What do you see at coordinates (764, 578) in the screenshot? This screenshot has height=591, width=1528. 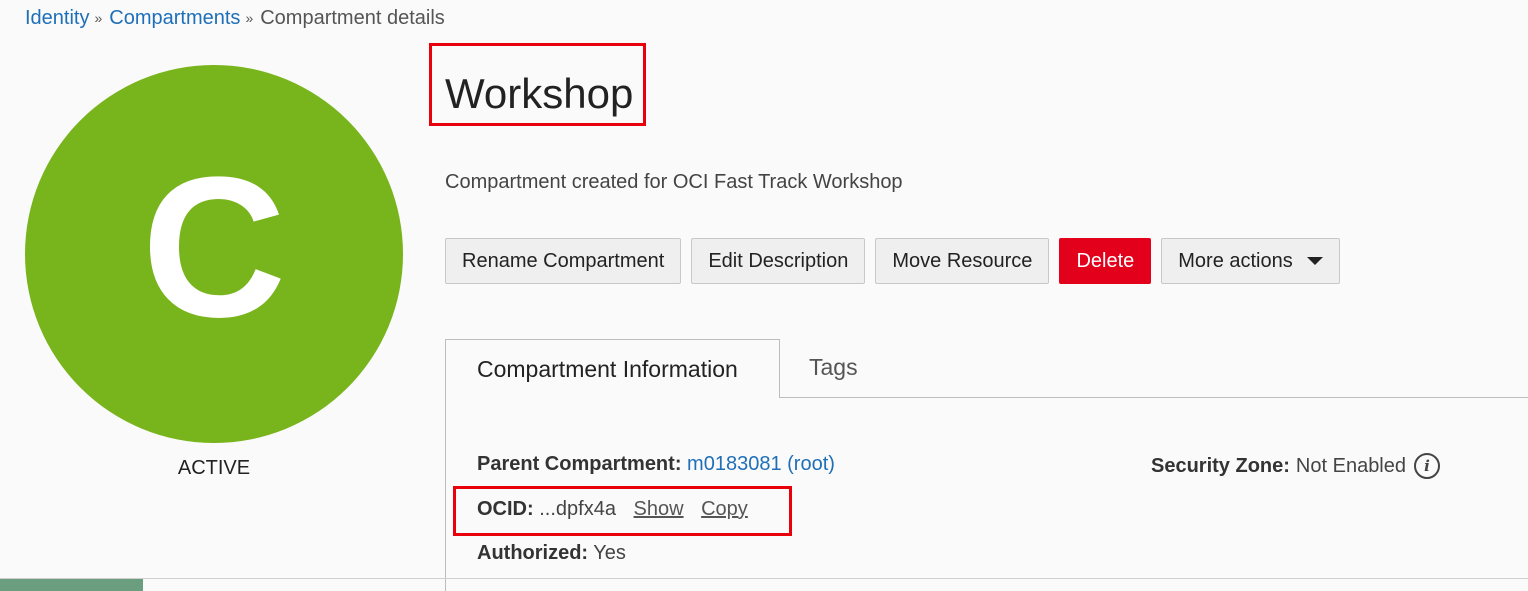 I see `bottom-divider` at bounding box center [764, 578].